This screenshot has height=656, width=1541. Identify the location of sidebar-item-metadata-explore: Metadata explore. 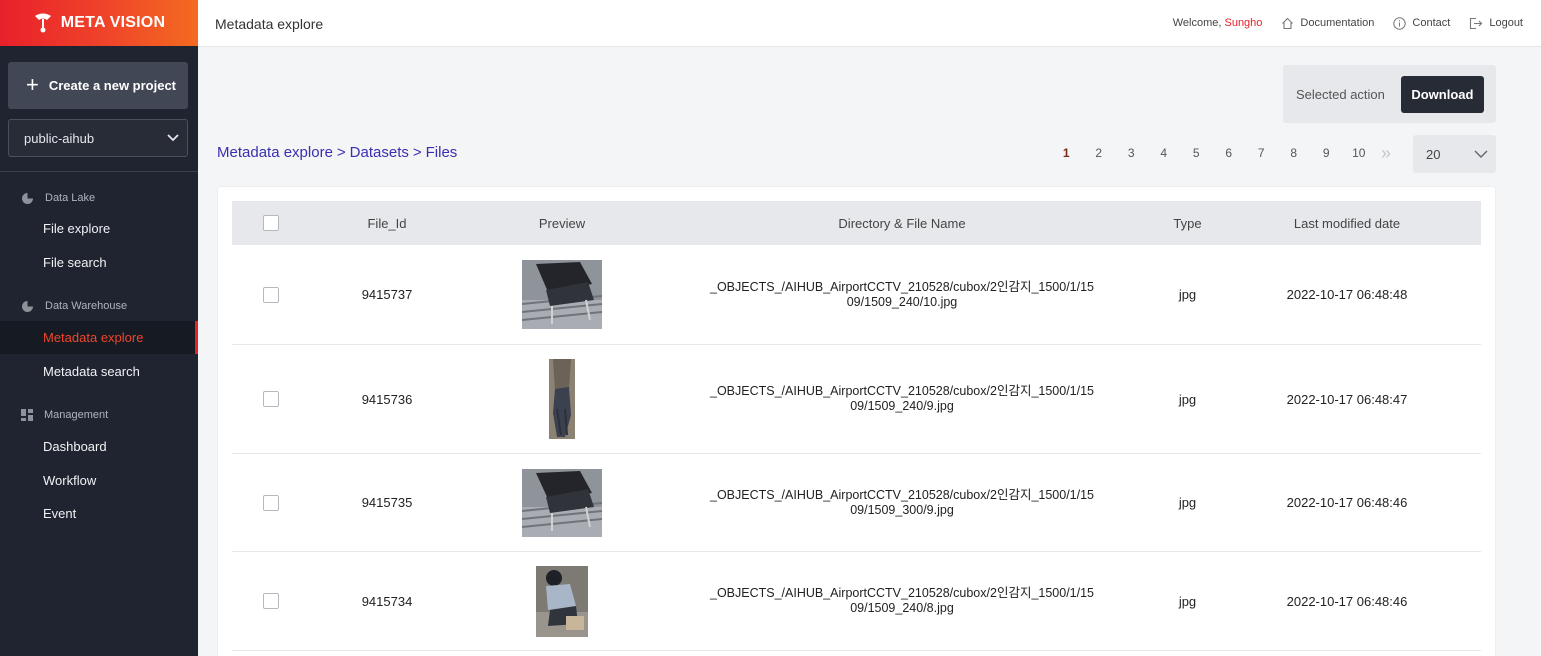
(99, 337).